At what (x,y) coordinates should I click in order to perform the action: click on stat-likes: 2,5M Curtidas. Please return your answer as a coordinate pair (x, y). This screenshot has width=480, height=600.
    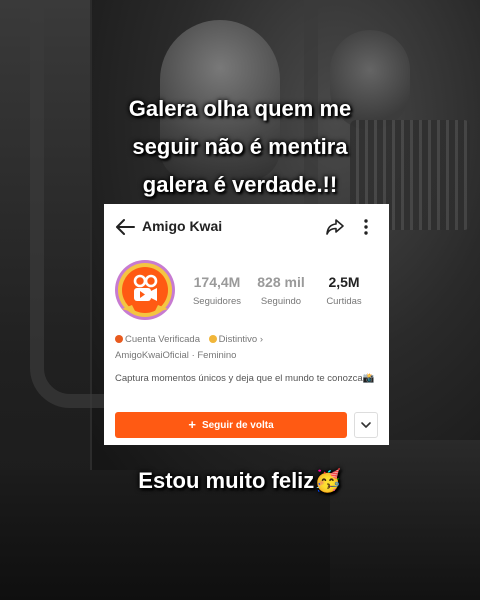
    Looking at the image, I should click on (344, 290).